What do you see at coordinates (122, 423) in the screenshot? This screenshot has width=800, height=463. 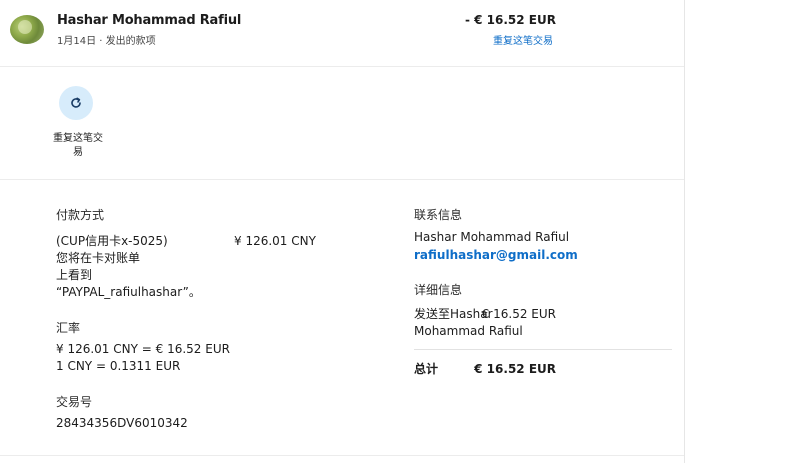 I see `transaction-id: 28434356DV6010342` at bounding box center [122, 423].